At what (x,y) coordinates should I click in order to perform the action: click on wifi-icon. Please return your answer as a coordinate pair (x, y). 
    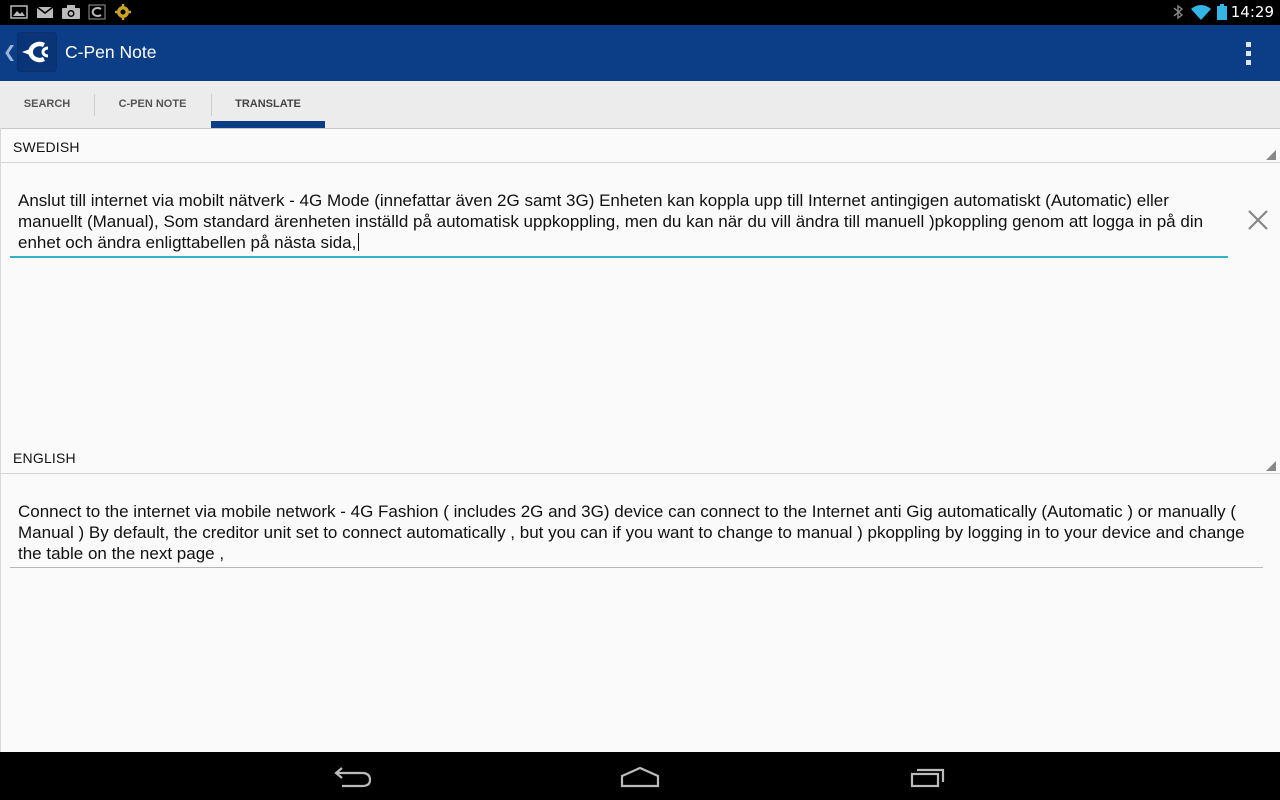
    Looking at the image, I should click on (1201, 12).